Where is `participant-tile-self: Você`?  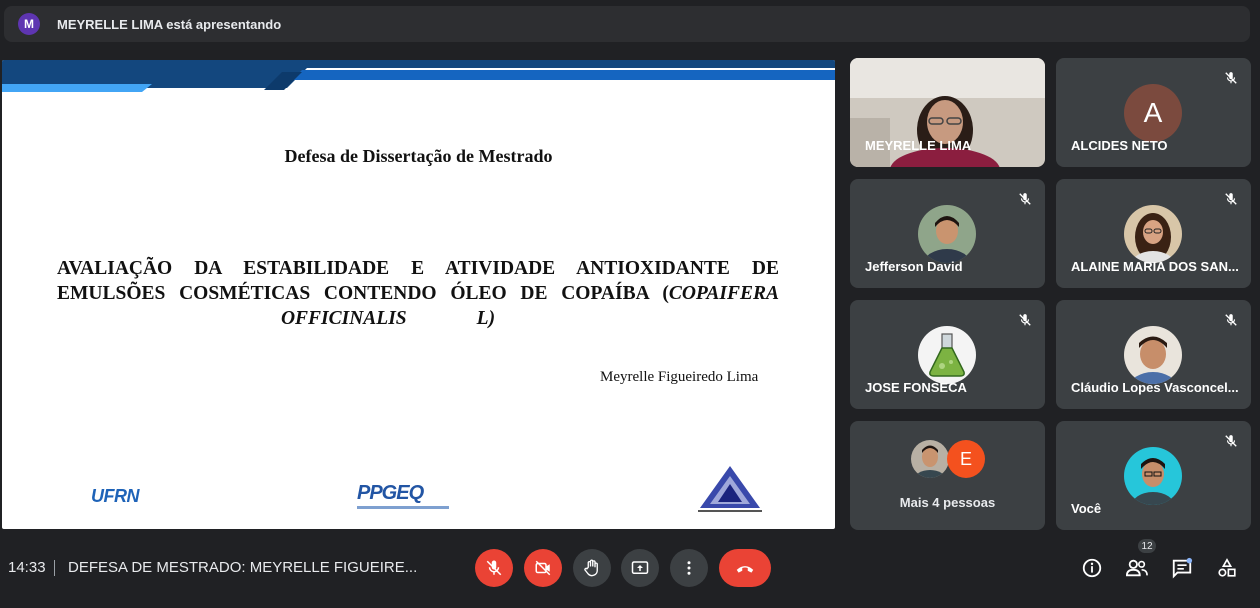
participant-tile-self: Você is located at coordinates (1153, 475).